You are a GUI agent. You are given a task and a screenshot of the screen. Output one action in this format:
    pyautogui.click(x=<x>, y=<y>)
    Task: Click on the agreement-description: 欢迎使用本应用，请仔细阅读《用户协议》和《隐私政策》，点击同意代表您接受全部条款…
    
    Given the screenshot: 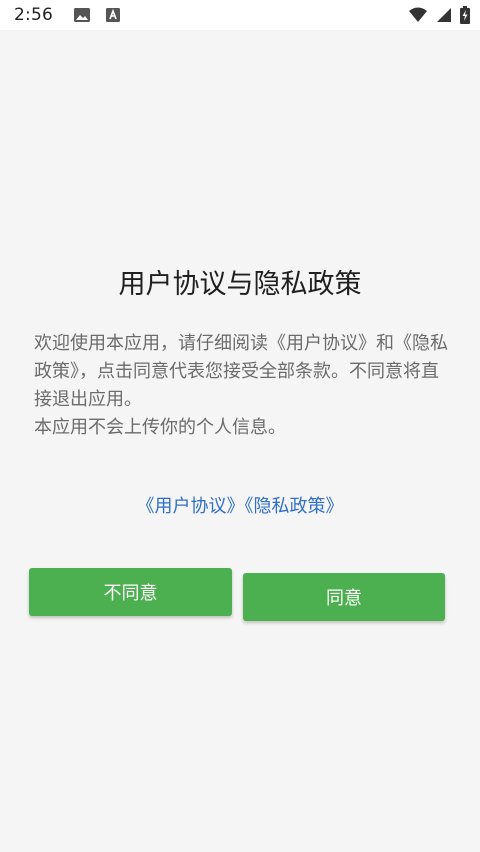 What is the action you would take?
    pyautogui.click(x=241, y=371)
    